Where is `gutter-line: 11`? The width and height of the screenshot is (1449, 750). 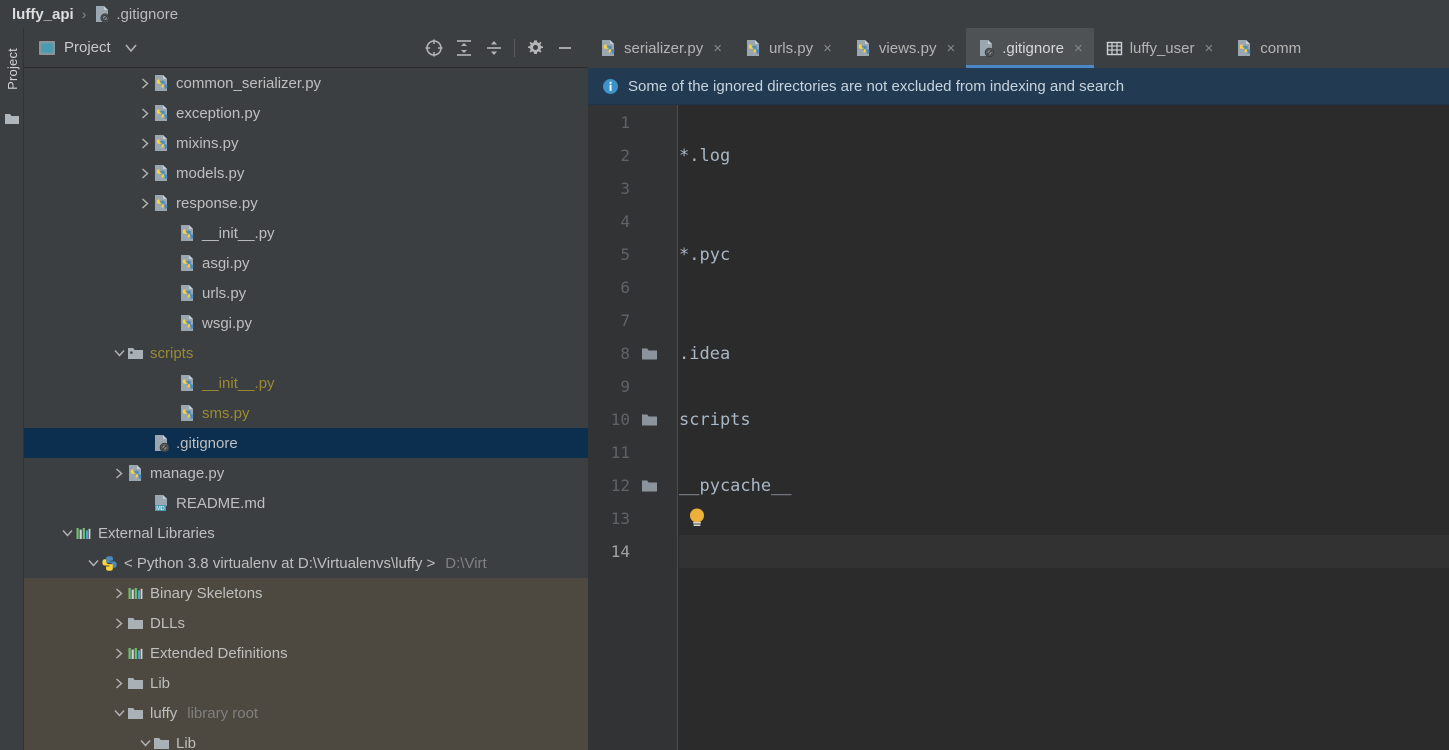
gutter-line: 11 is located at coordinates (633, 452).